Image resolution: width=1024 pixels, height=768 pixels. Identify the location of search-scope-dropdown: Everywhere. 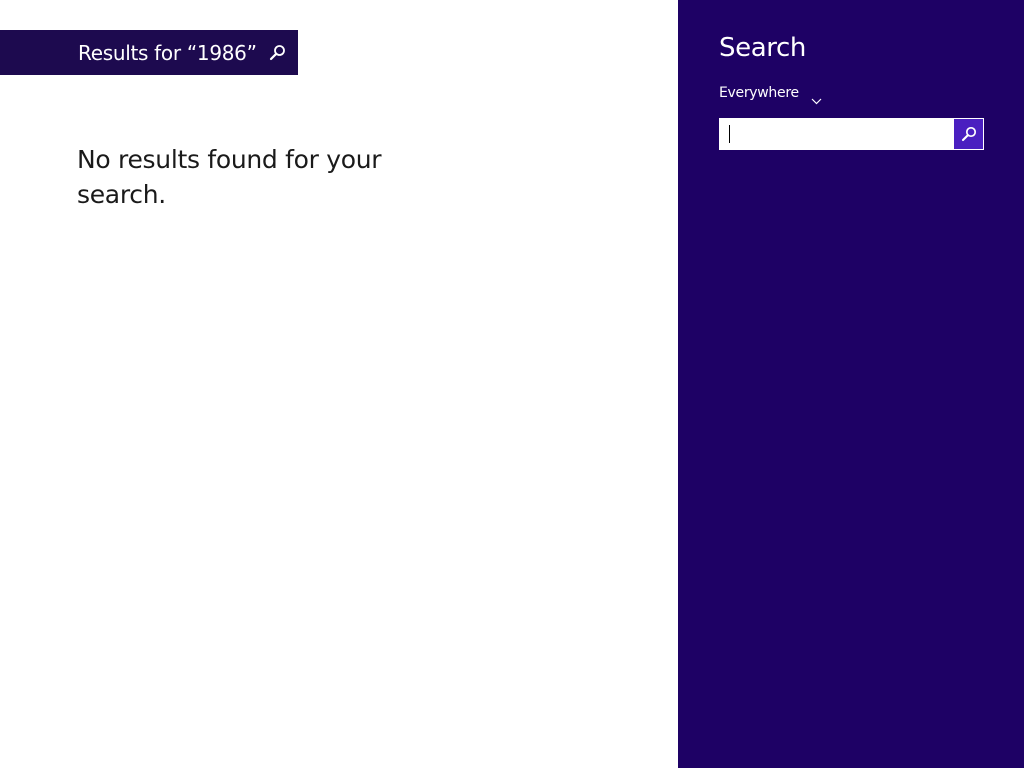
(770, 94).